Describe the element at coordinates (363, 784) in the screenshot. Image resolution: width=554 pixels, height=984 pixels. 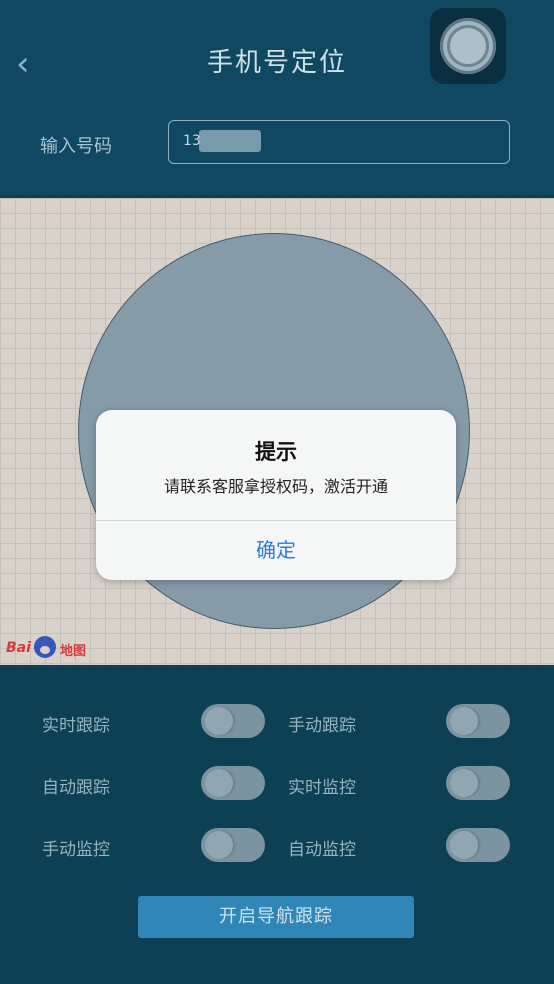
I see `control-realtime-monitoring: 实时监控` at that location.